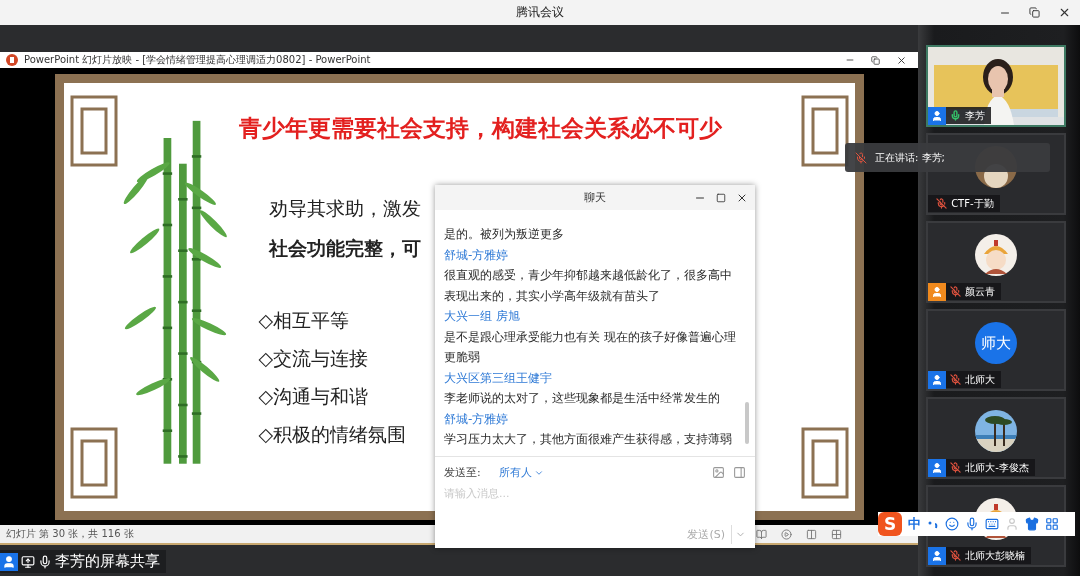 The image size is (1080, 576). I want to click on chat-message: 学习压力太大了，其他方面很难产生获得感，支持薄弱, so click(588, 439).